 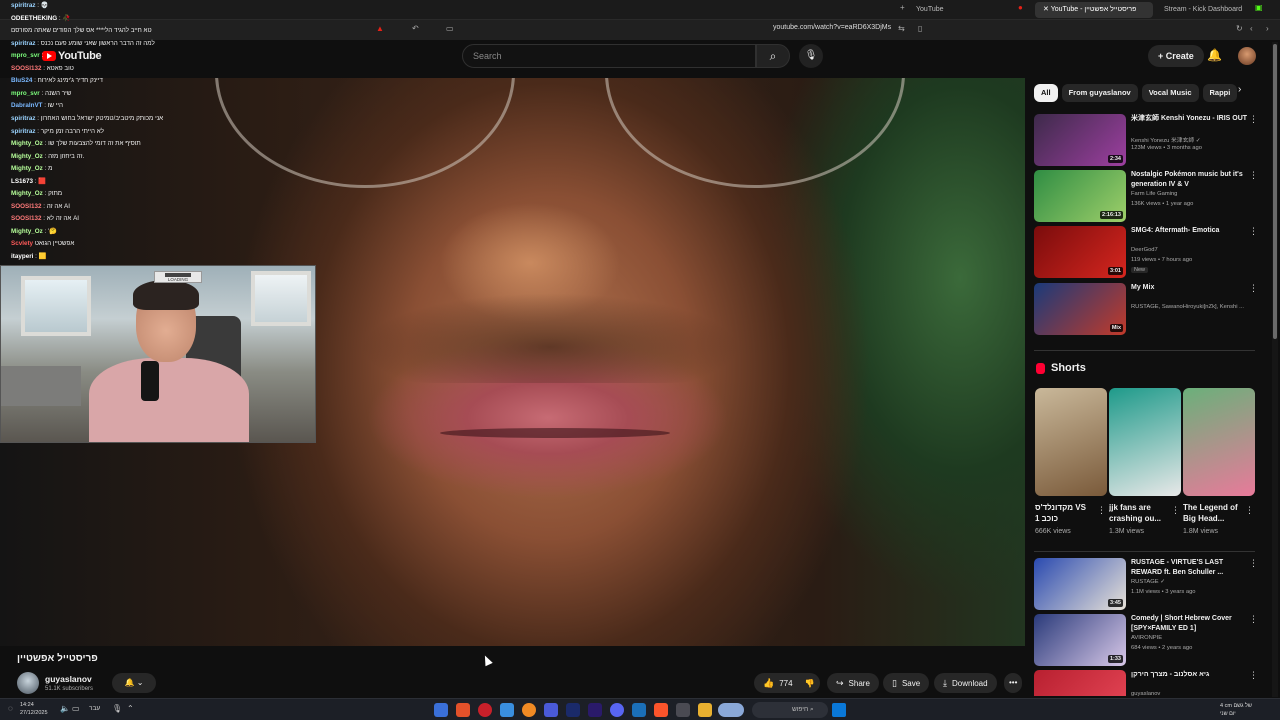 What do you see at coordinates (920, 28) in the screenshot?
I see `bookmark-icon: ▯` at bounding box center [920, 28].